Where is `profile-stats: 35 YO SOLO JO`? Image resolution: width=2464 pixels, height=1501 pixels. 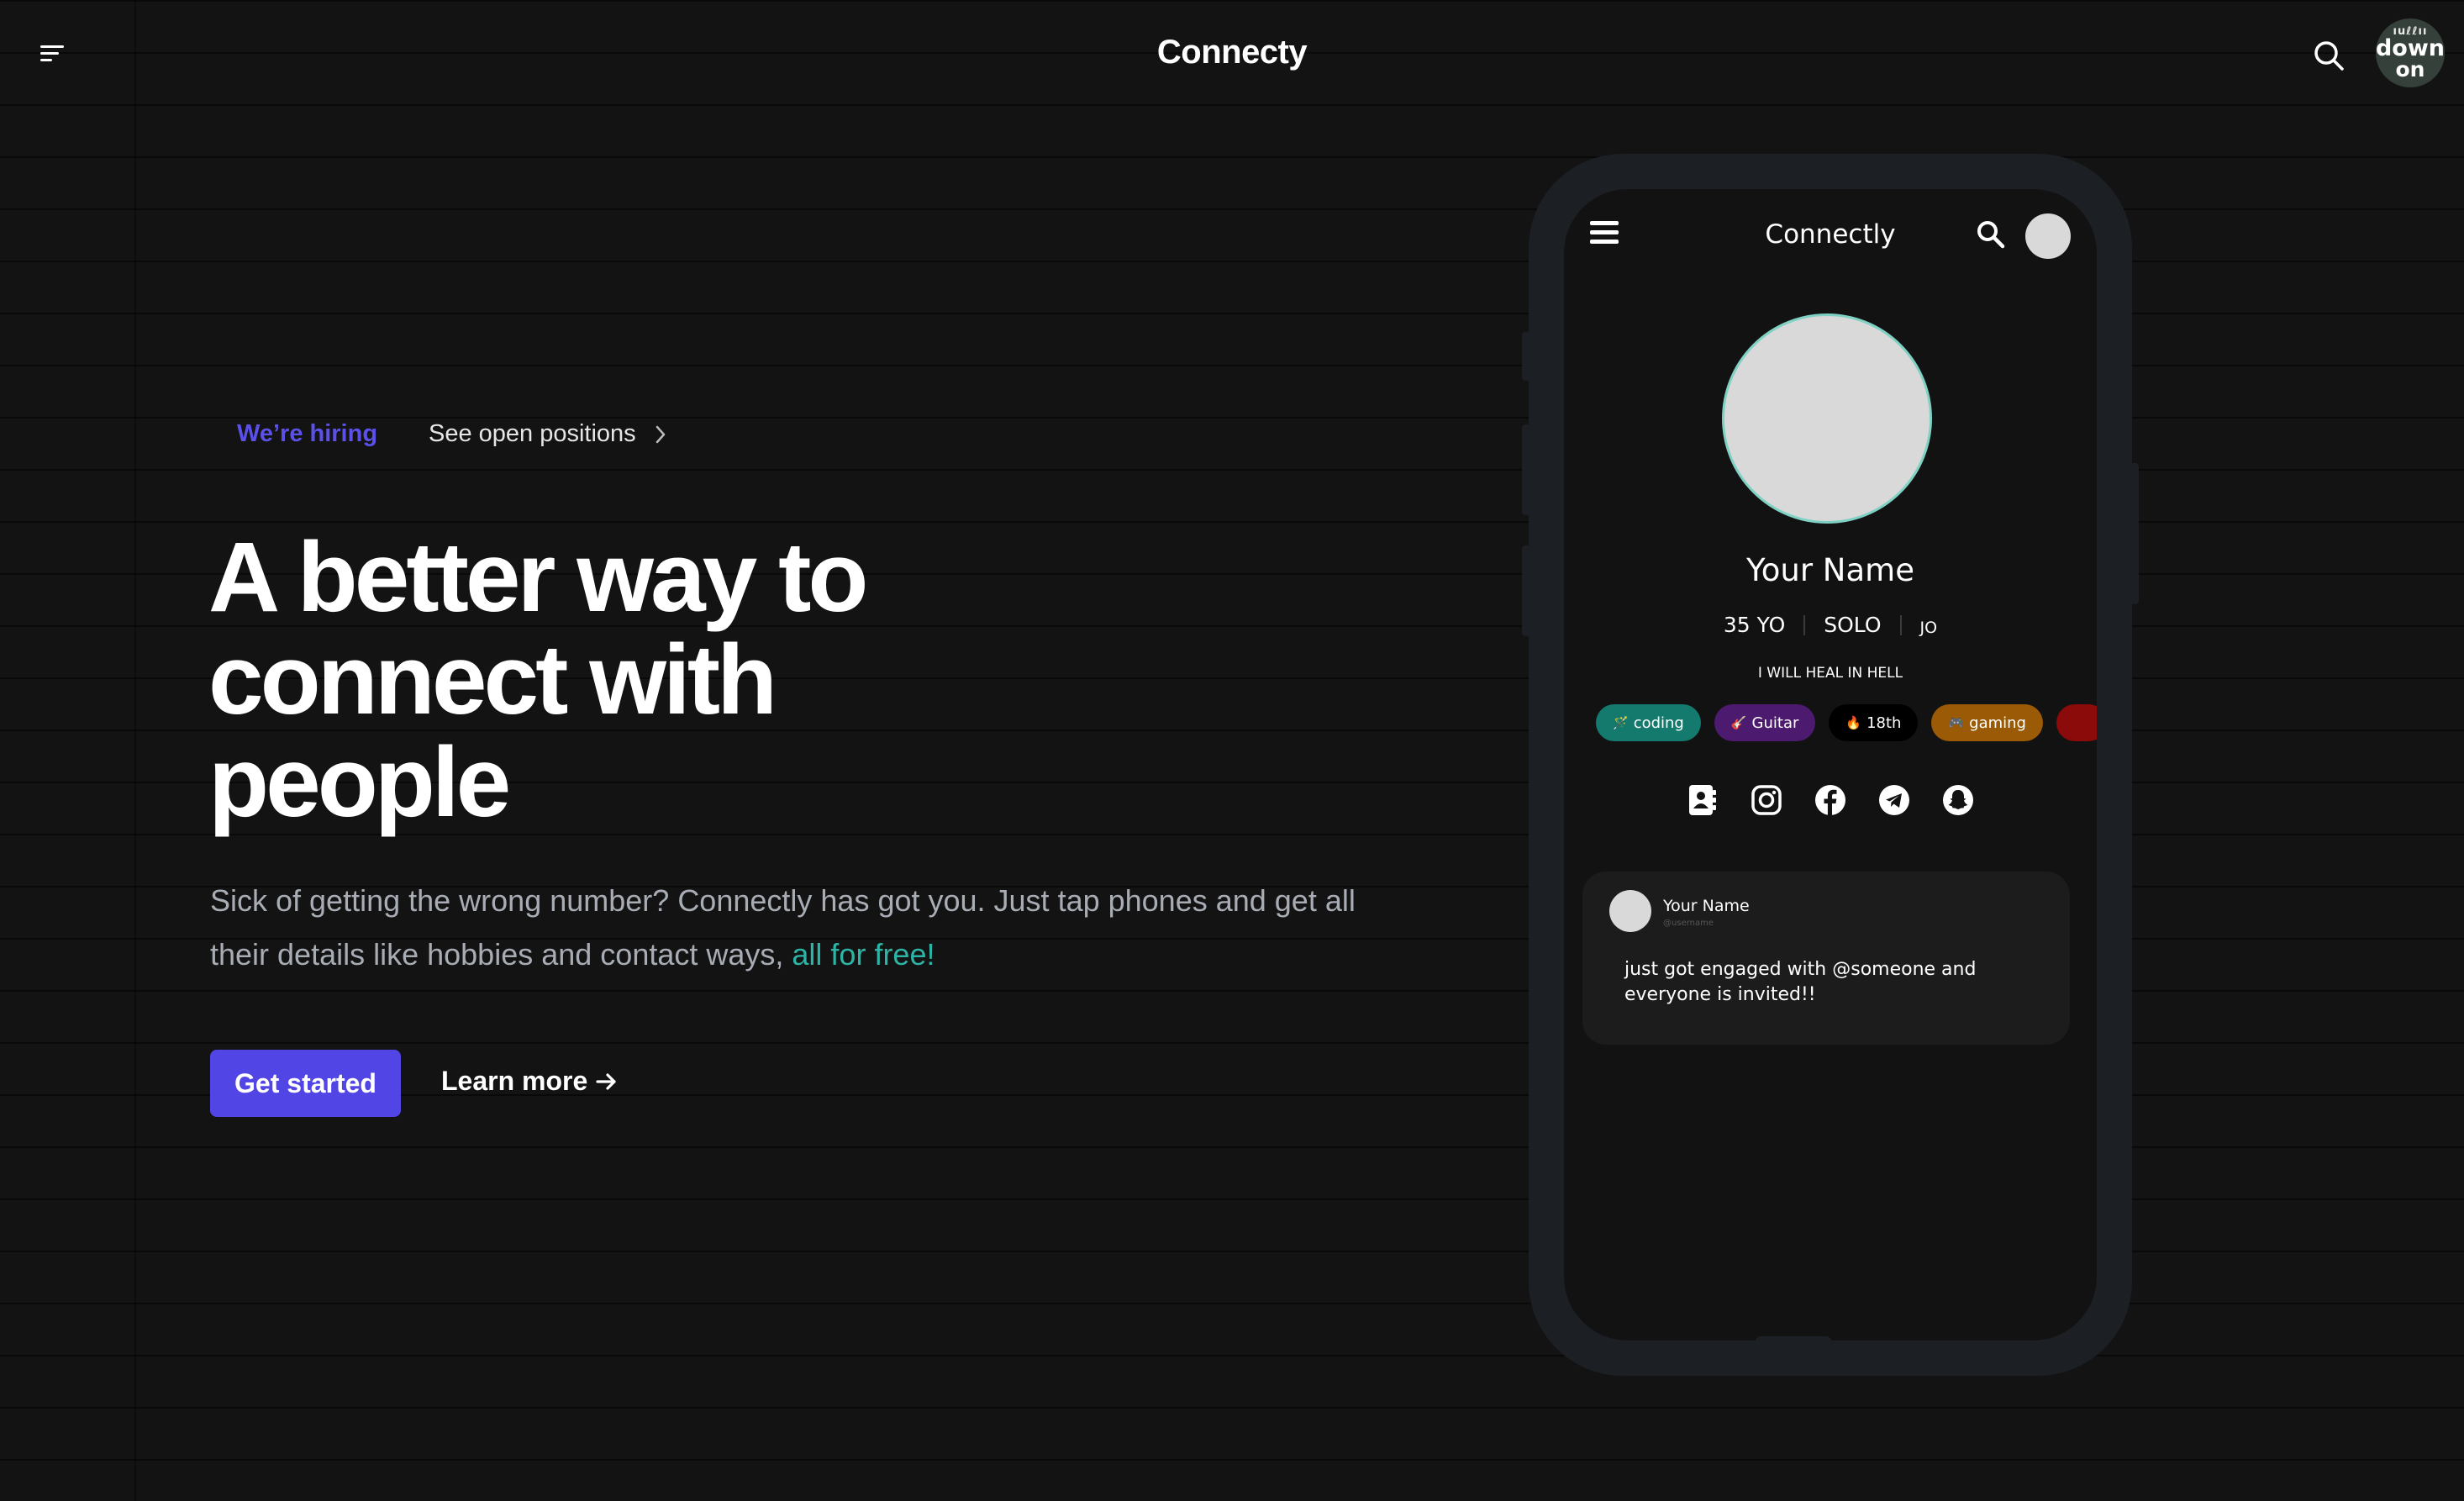 profile-stats: 35 YO SOLO JO is located at coordinates (1830, 625).